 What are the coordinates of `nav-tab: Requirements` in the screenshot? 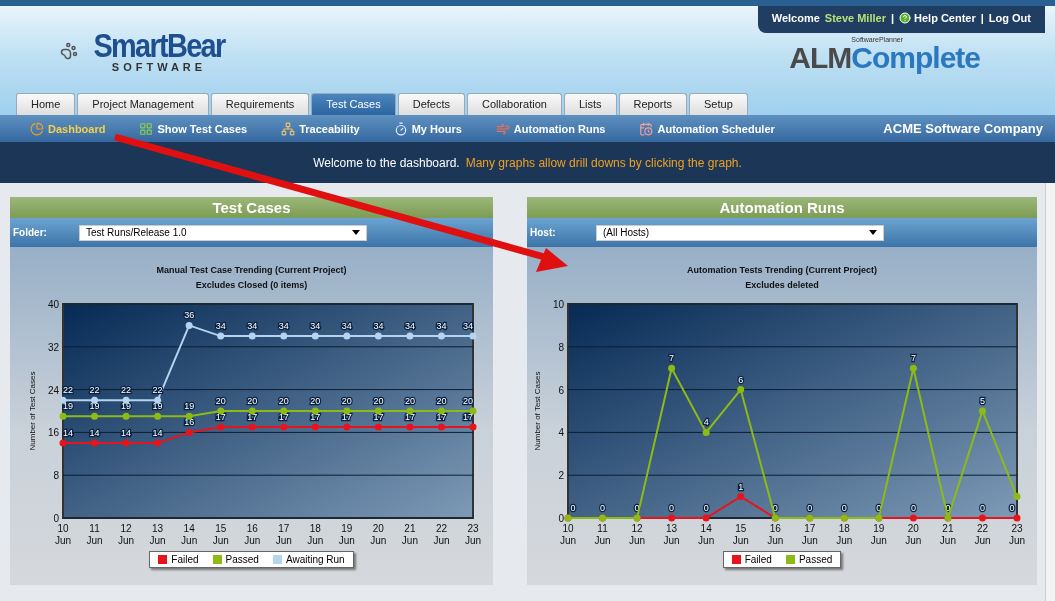 It's located at (260, 104).